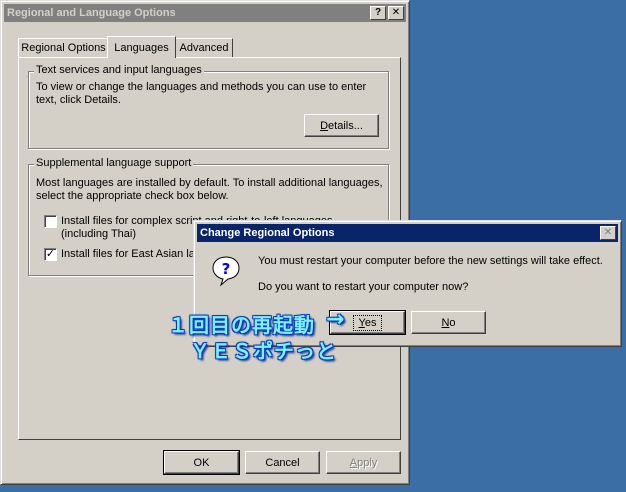  I want to click on tab-advanced: Advanced, so click(204, 47).